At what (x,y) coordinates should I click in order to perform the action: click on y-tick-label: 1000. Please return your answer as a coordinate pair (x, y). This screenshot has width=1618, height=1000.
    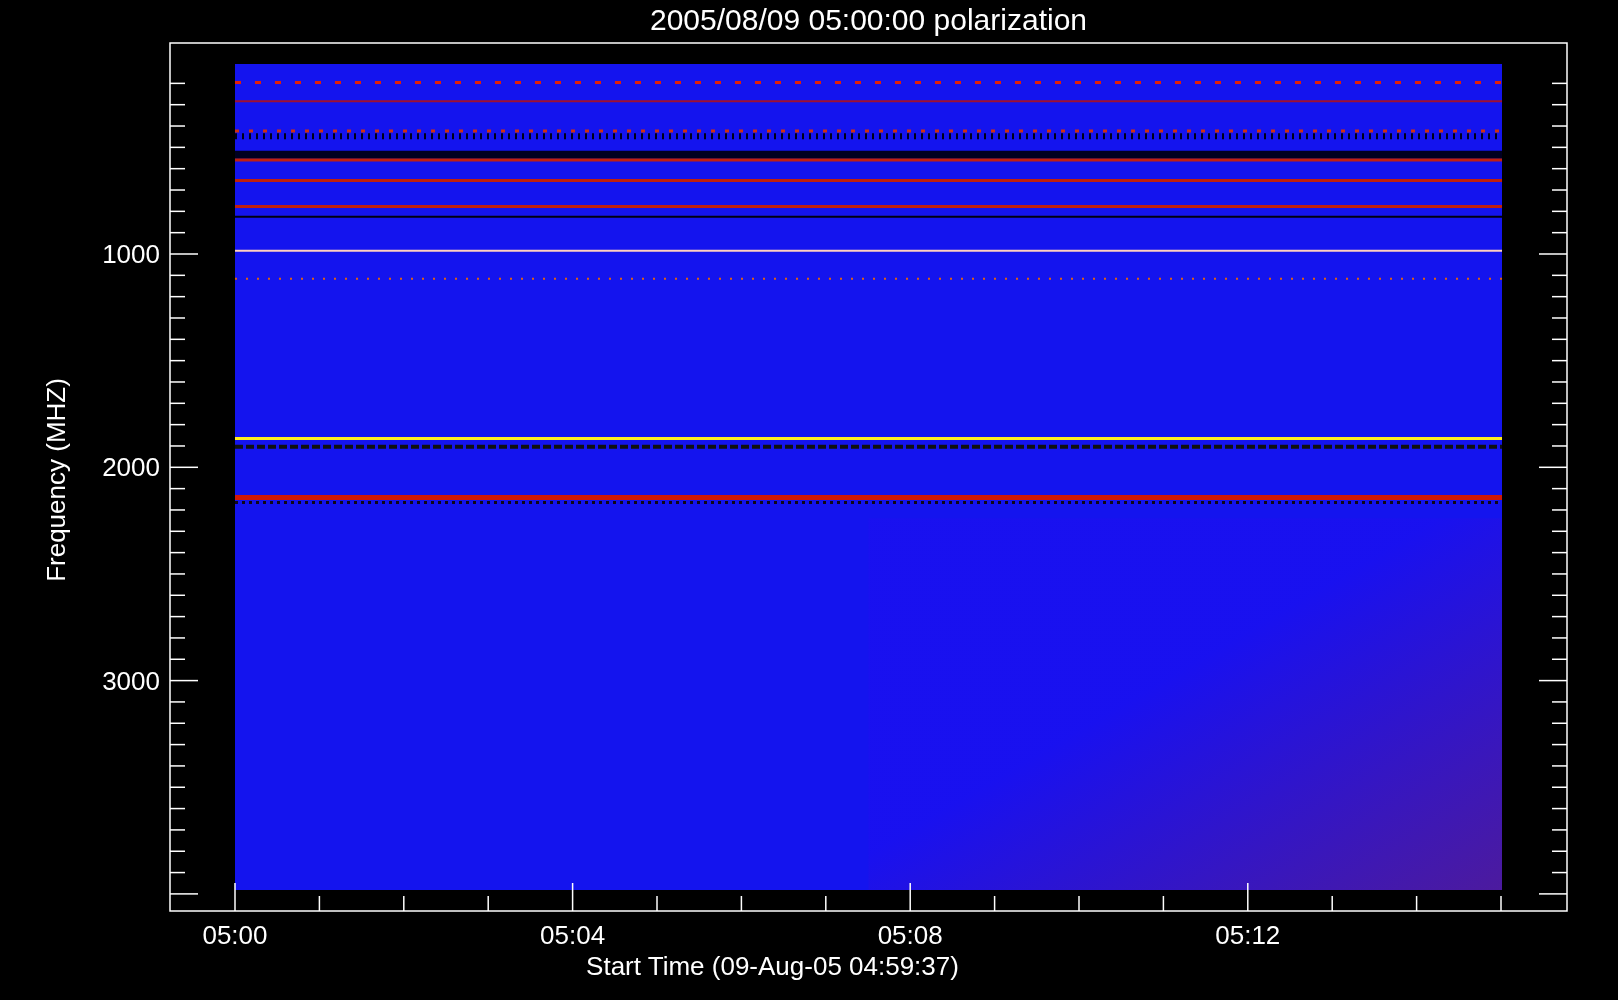
    Looking at the image, I should click on (131, 254).